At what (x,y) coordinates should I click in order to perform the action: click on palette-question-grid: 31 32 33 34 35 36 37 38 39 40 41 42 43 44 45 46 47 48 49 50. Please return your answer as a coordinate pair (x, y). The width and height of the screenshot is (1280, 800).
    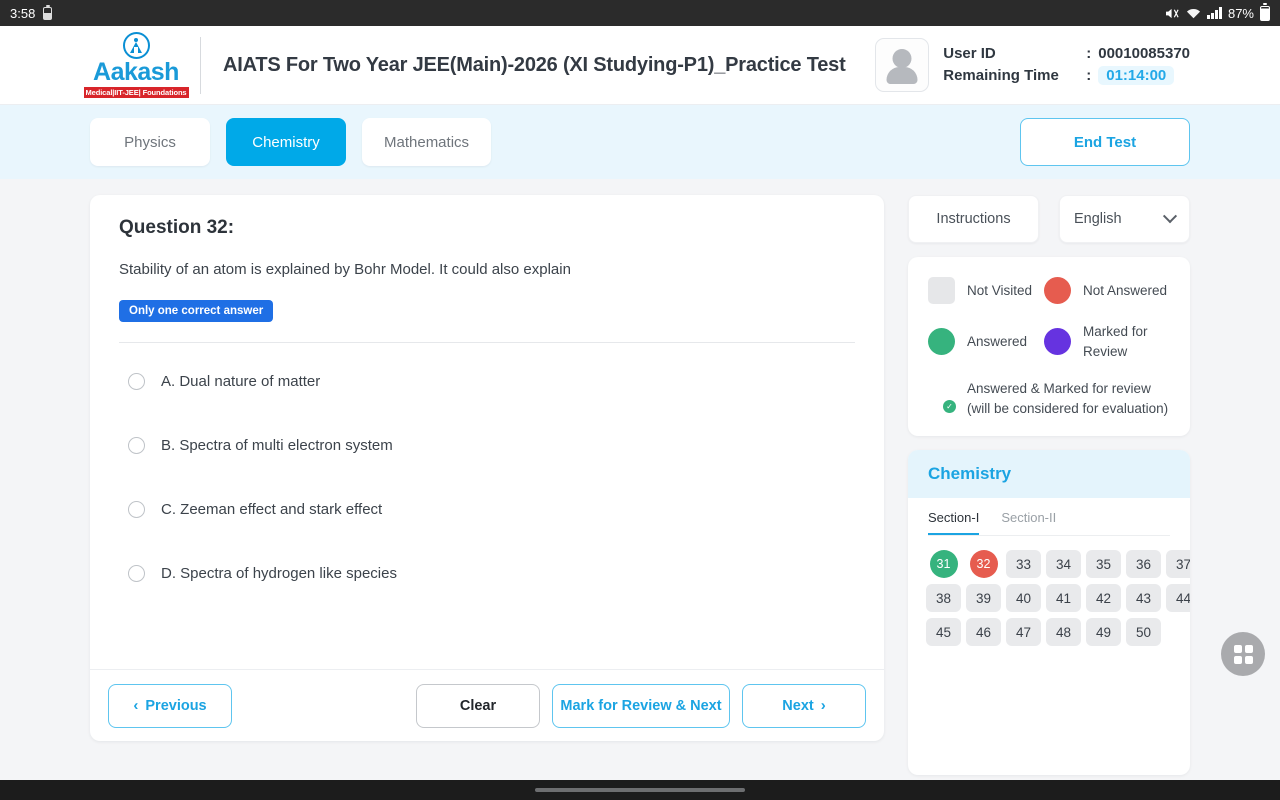
    Looking at the image, I should click on (1049, 598).